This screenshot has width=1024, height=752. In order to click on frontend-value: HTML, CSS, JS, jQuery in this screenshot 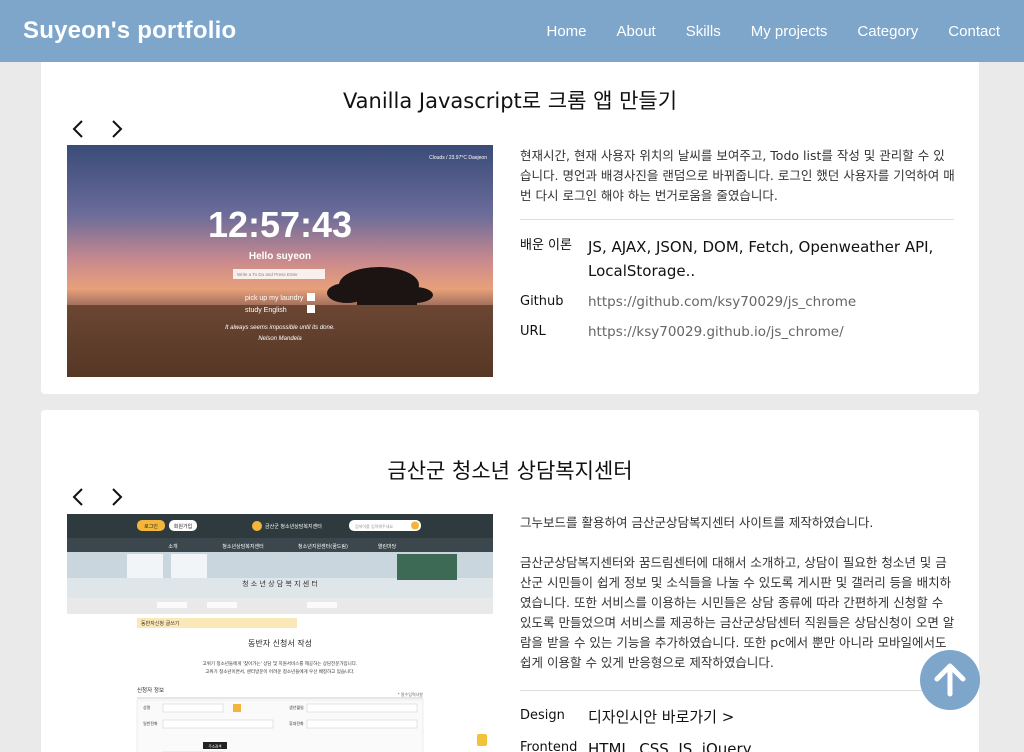, I will do `click(670, 746)`.